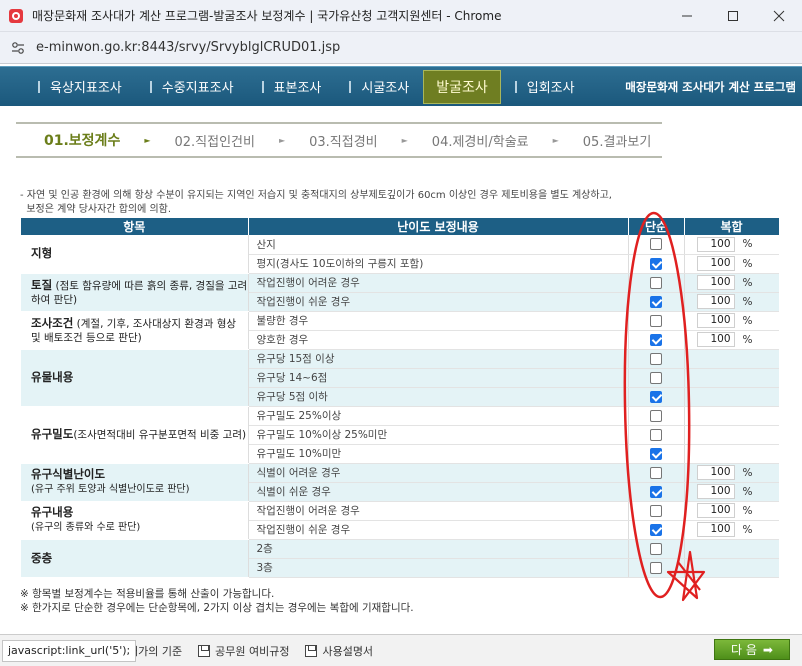  I want to click on nav-item-0: 육상지표조사, so click(80, 86).